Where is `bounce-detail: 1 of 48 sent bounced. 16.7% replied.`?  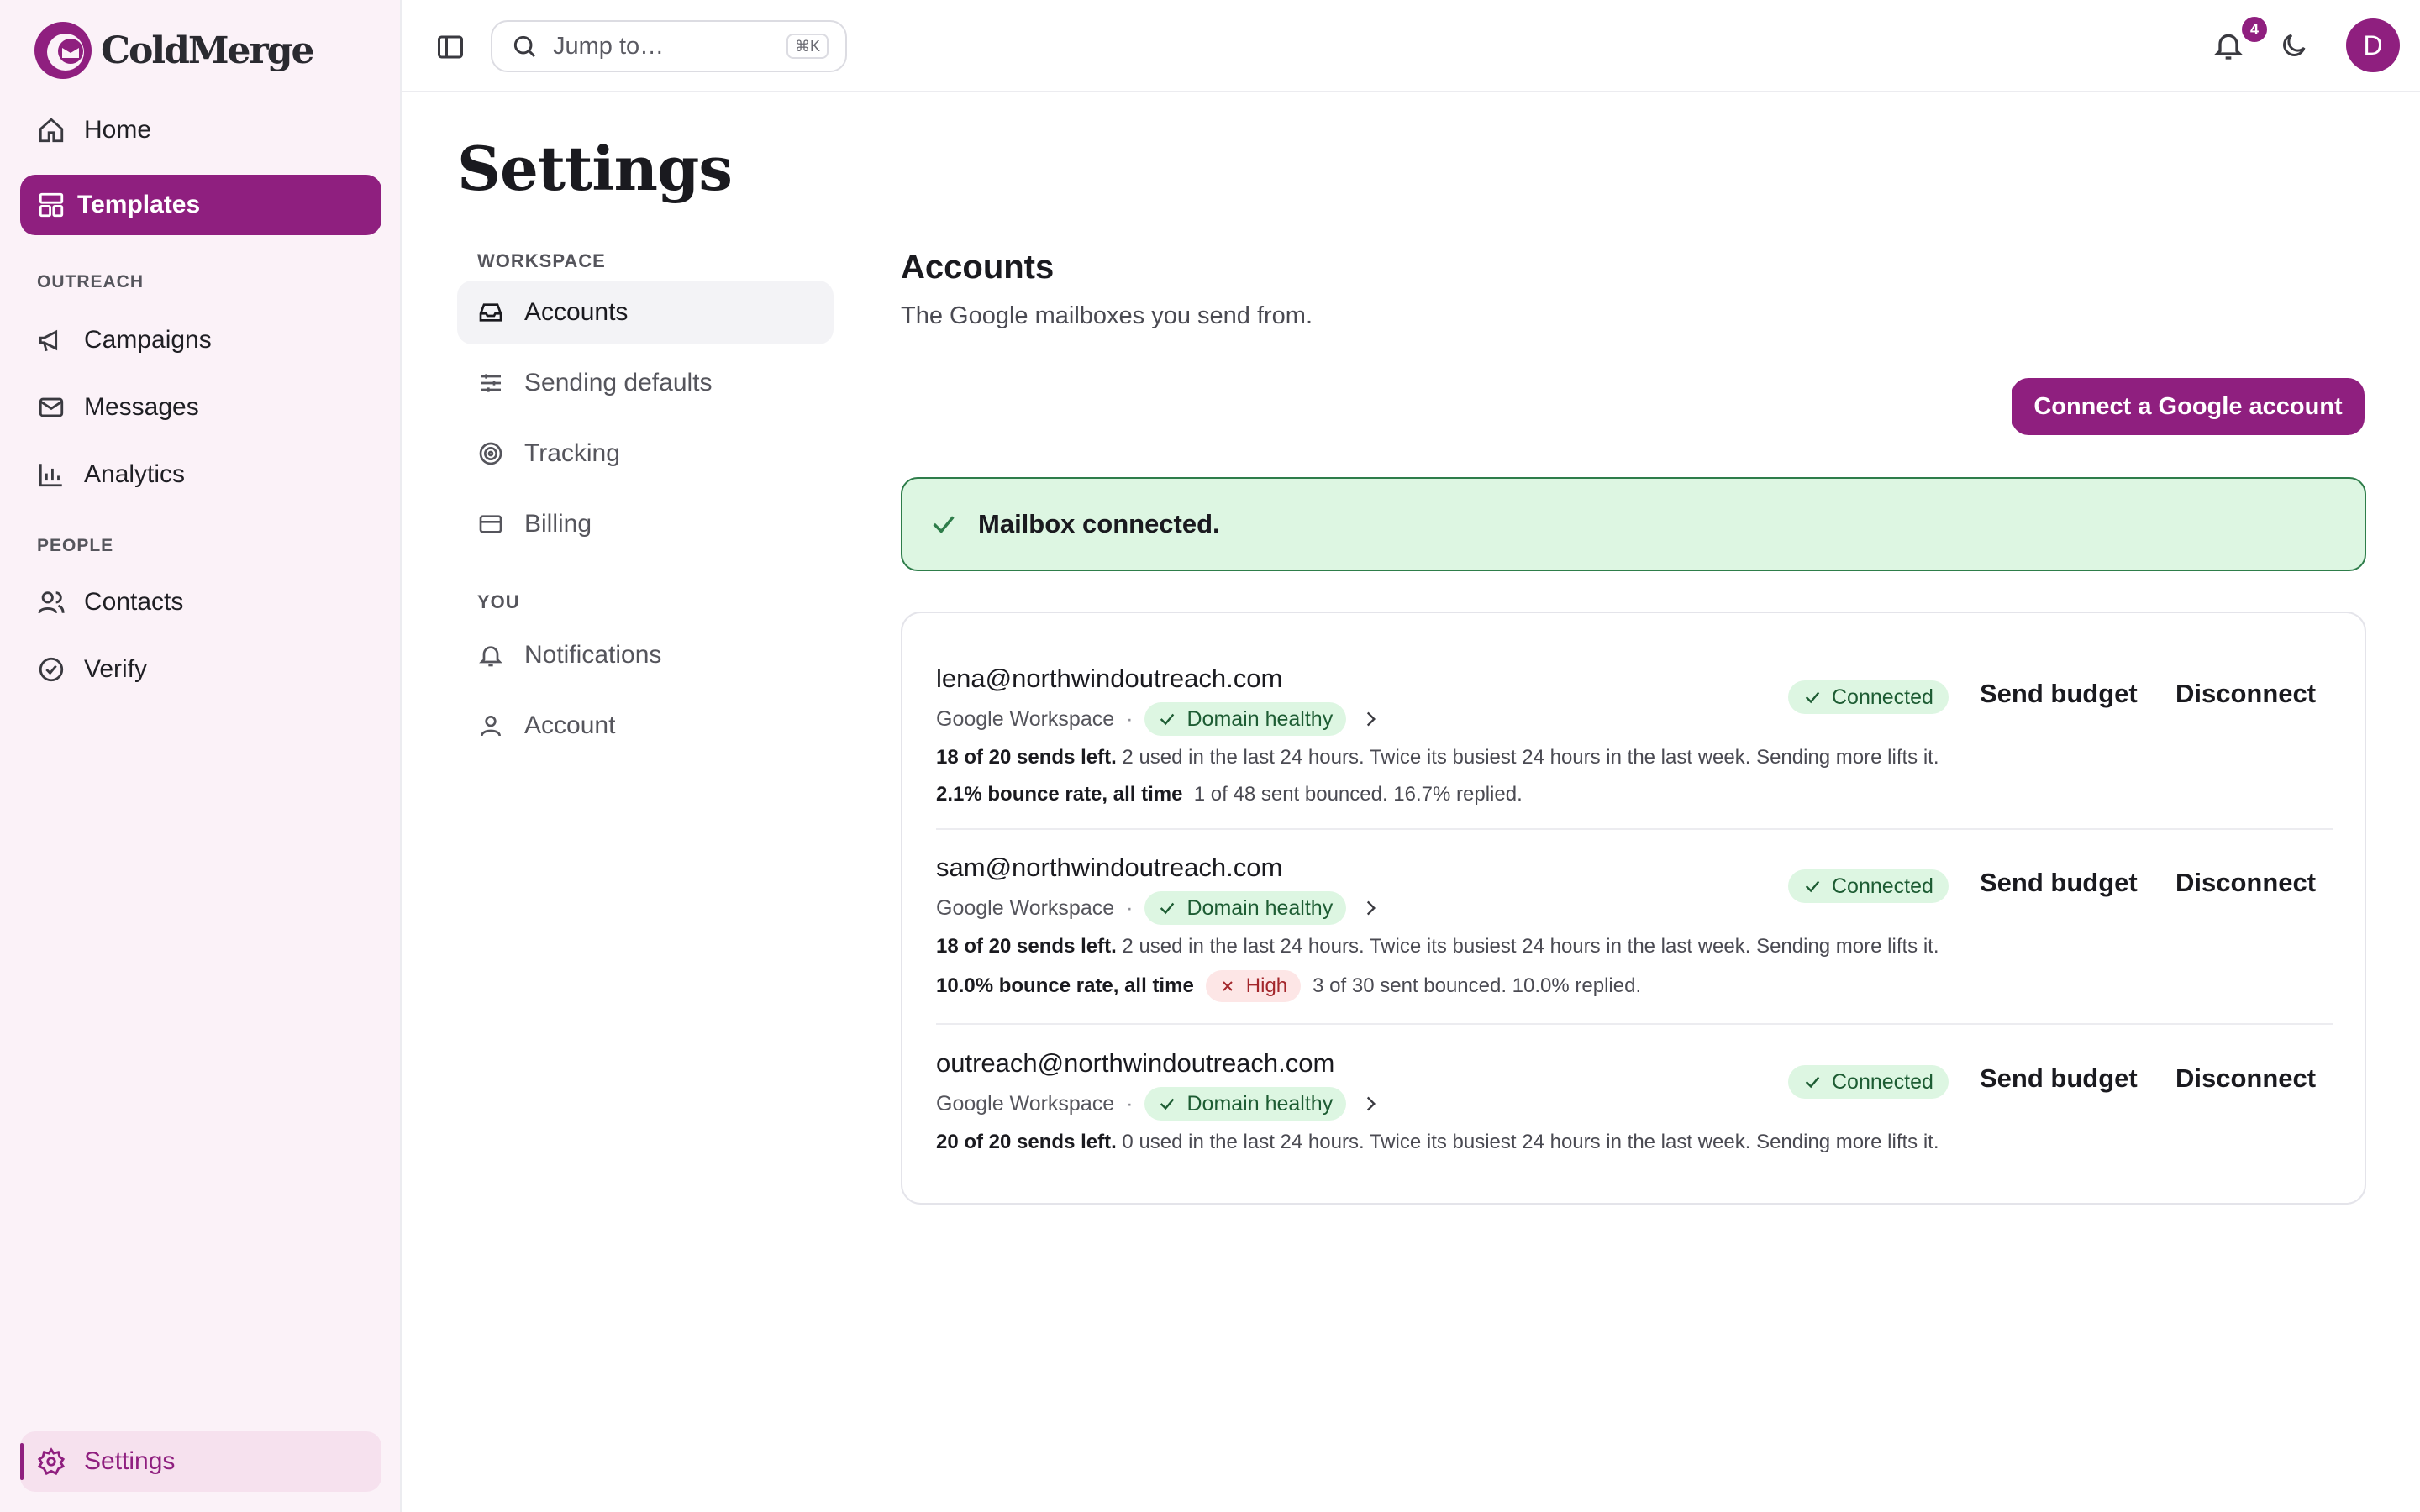
bounce-detail: 1 of 48 sent bounced. 16.7% replied. is located at coordinates (1358, 794).